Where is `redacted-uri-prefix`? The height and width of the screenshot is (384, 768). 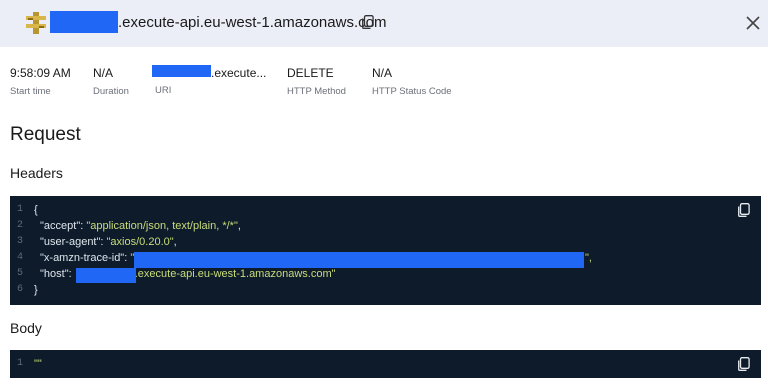
redacted-uri-prefix is located at coordinates (181, 71).